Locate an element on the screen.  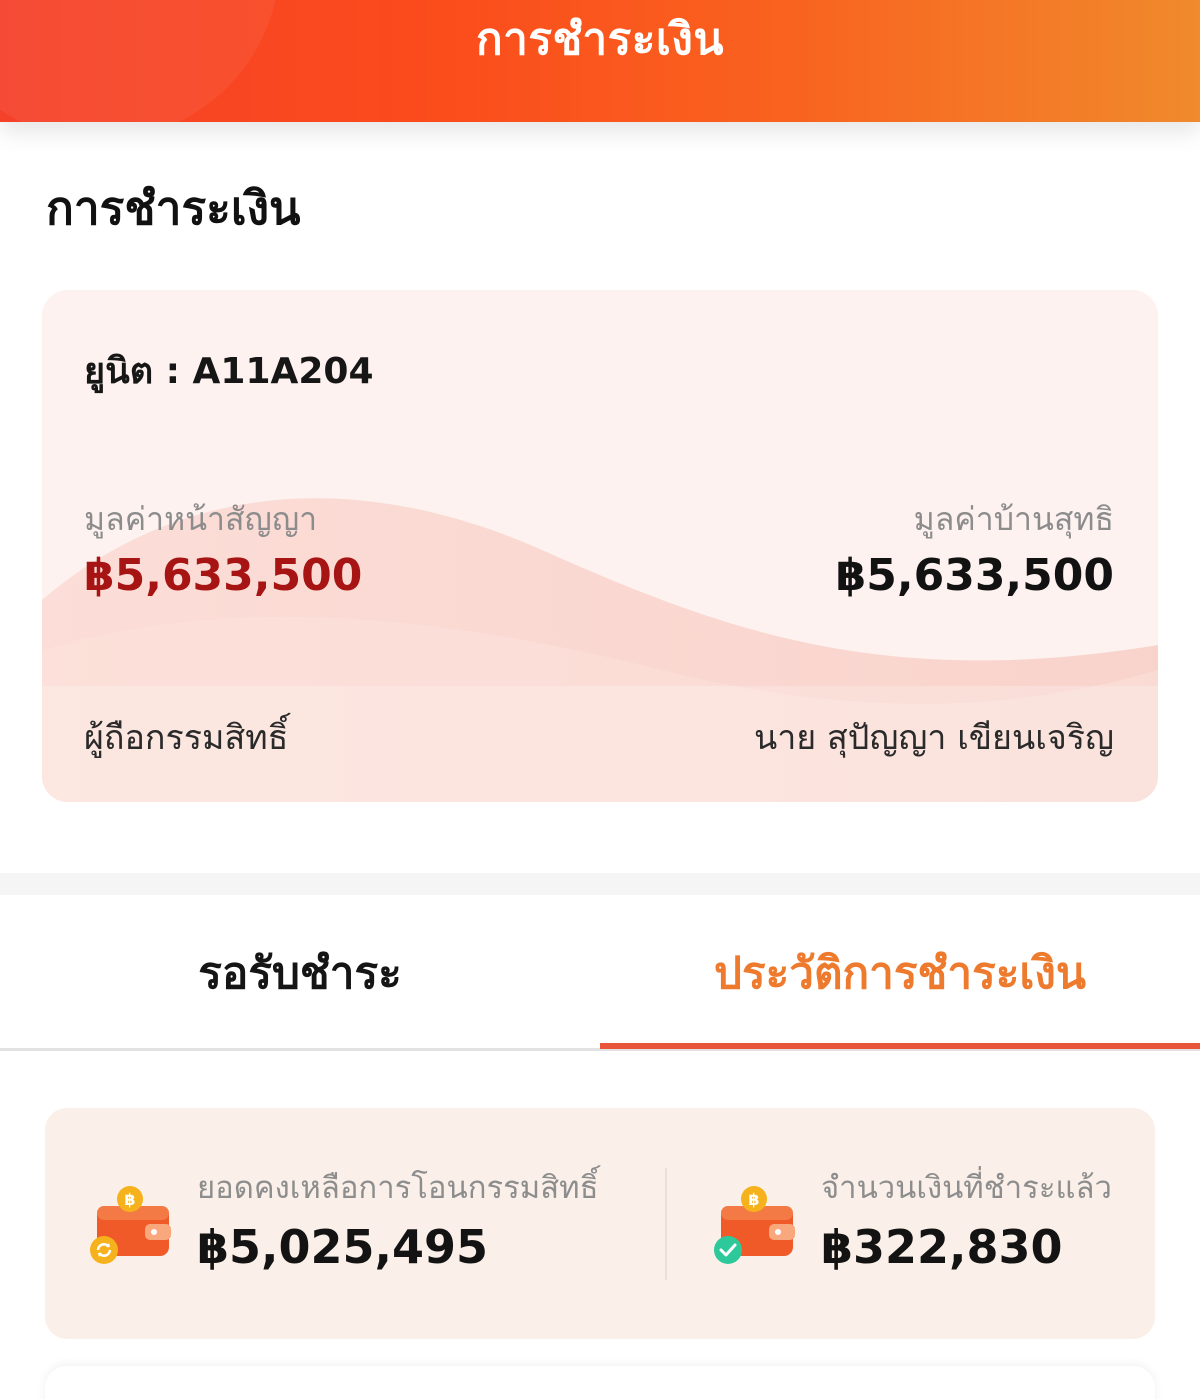
remaining-balance-label: ยอดคงเหลือการโอนกรรมสิทธิ์ is located at coordinates (398, 1188).